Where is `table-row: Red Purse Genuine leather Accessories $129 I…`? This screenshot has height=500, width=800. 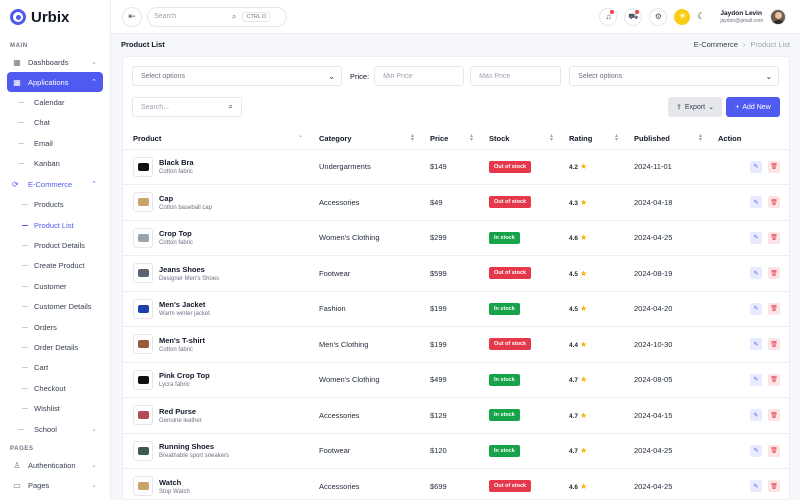
table-row: Red Purse Genuine leather Accessories $129 I… is located at coordinates (456, 415).